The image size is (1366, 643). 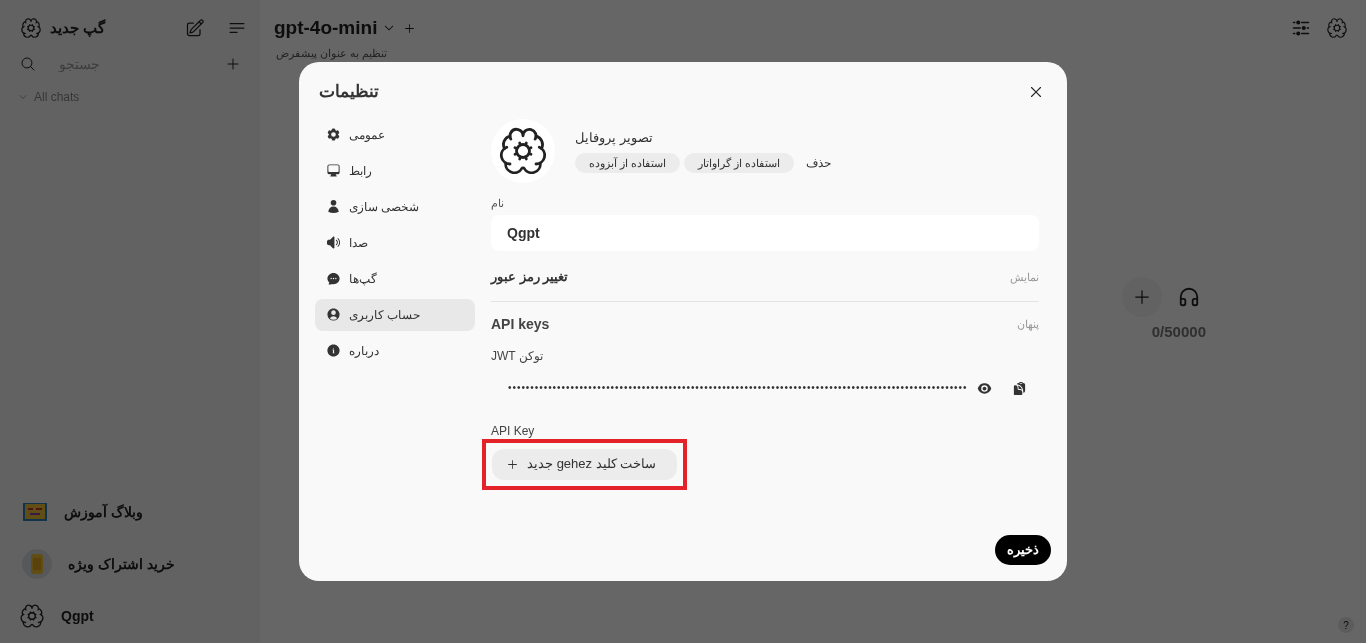 I want to click on api-keys-label: API keys, so click(x=520, y=324).